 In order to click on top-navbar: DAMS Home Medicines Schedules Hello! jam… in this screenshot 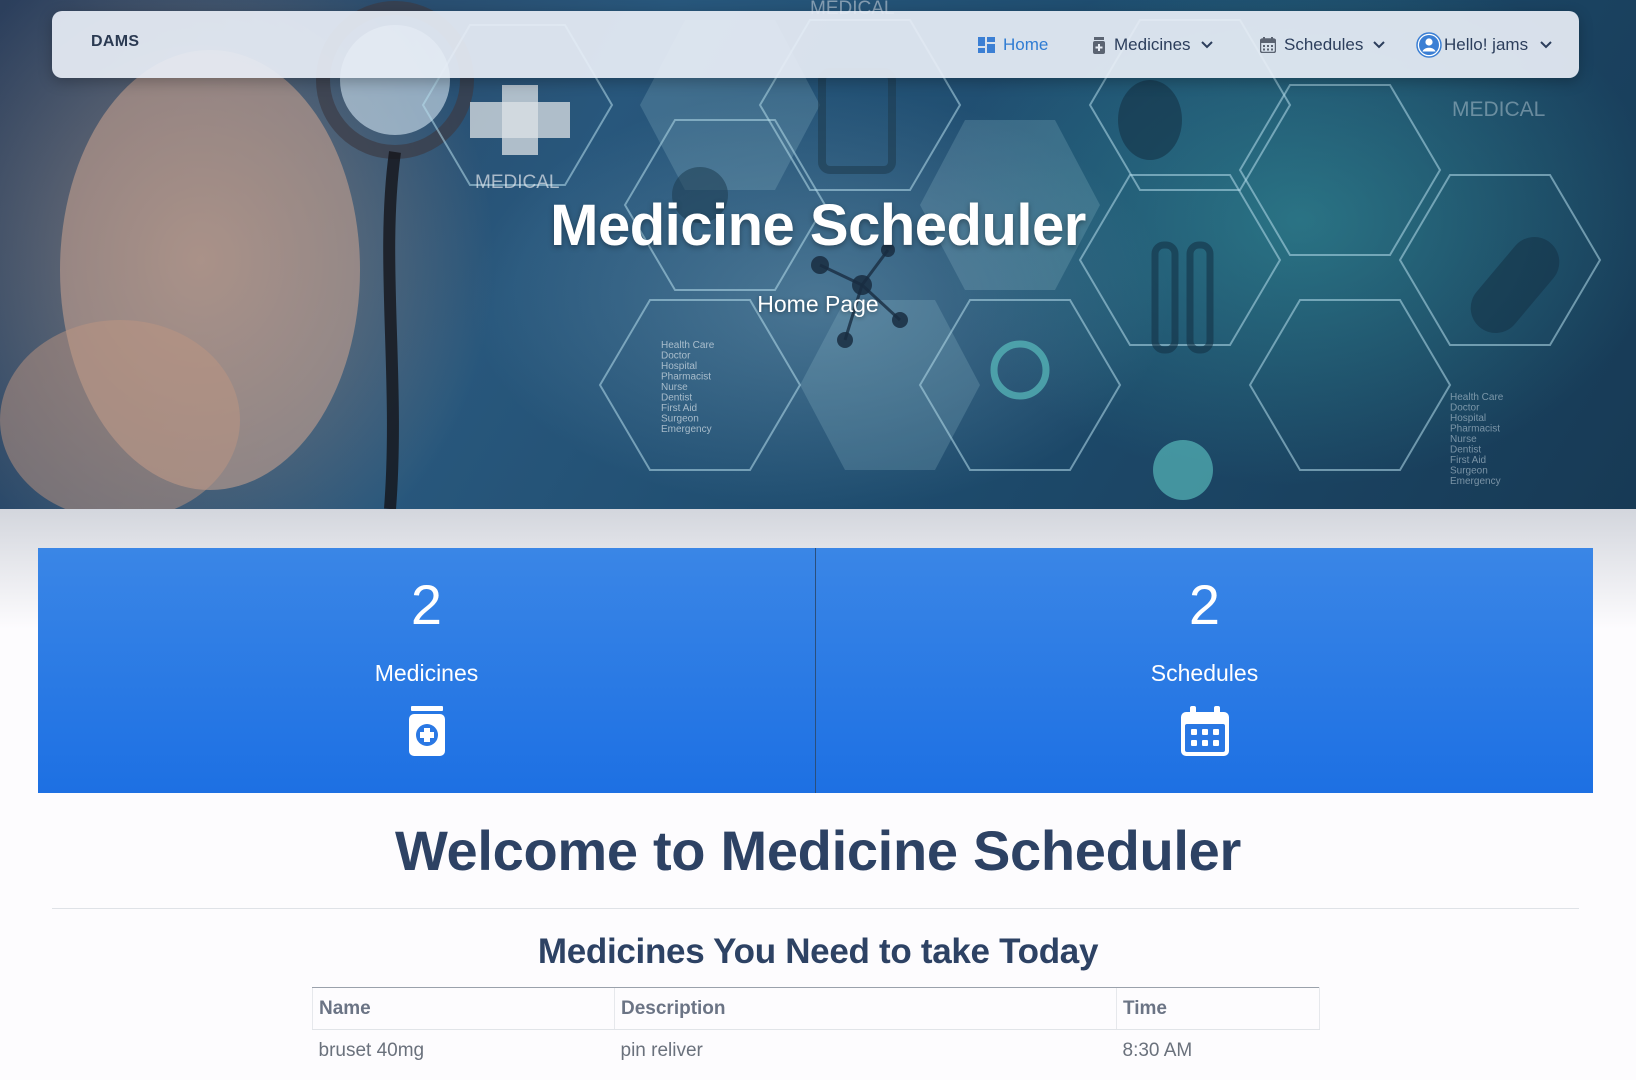, I will do `click(815, 44)`.